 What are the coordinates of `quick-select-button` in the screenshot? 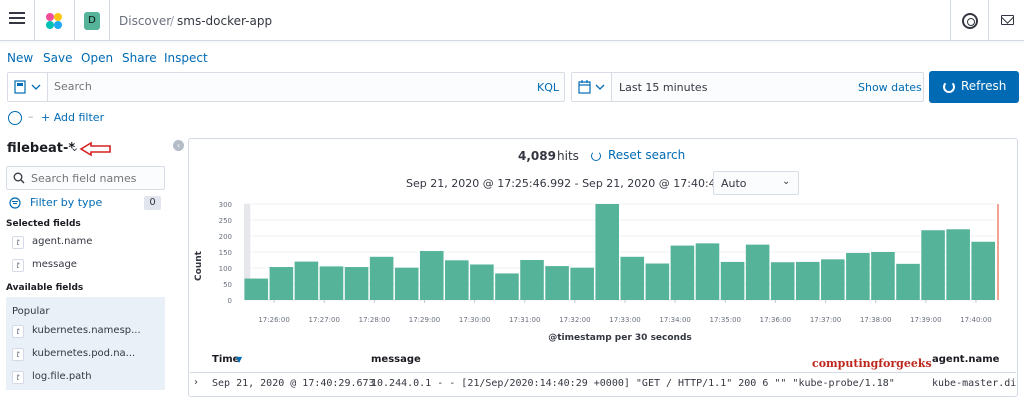 It's located at (592, 87).